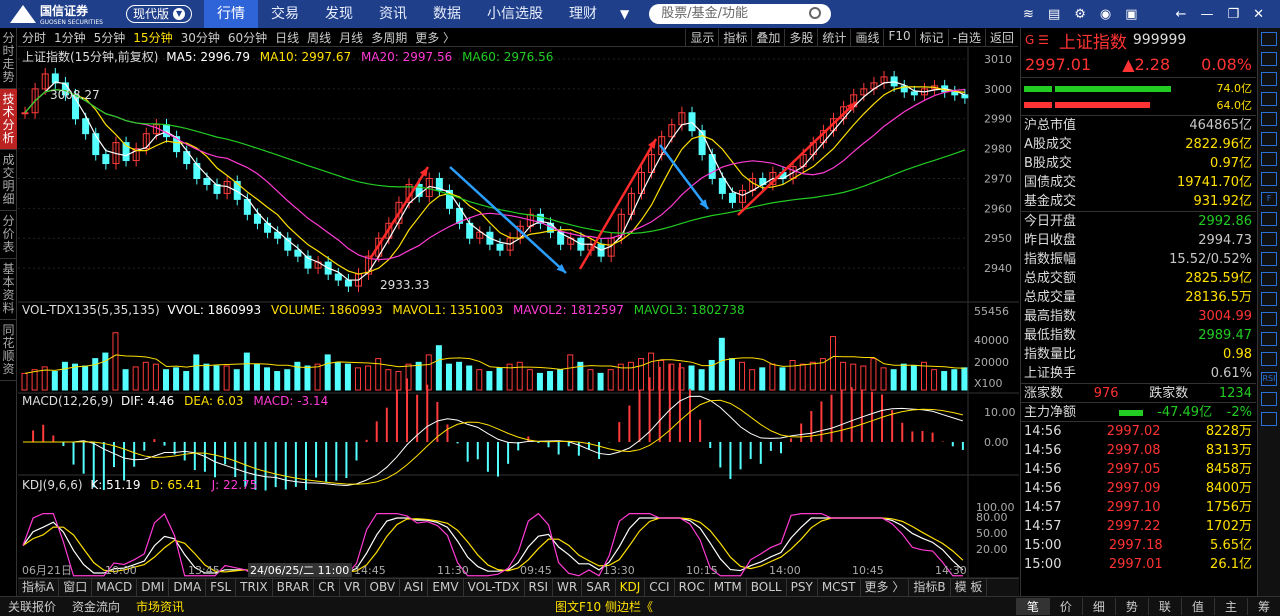 This screenshot has width=1280, height=616. I want to click on indicator-tab: WR, so click(568, 587).